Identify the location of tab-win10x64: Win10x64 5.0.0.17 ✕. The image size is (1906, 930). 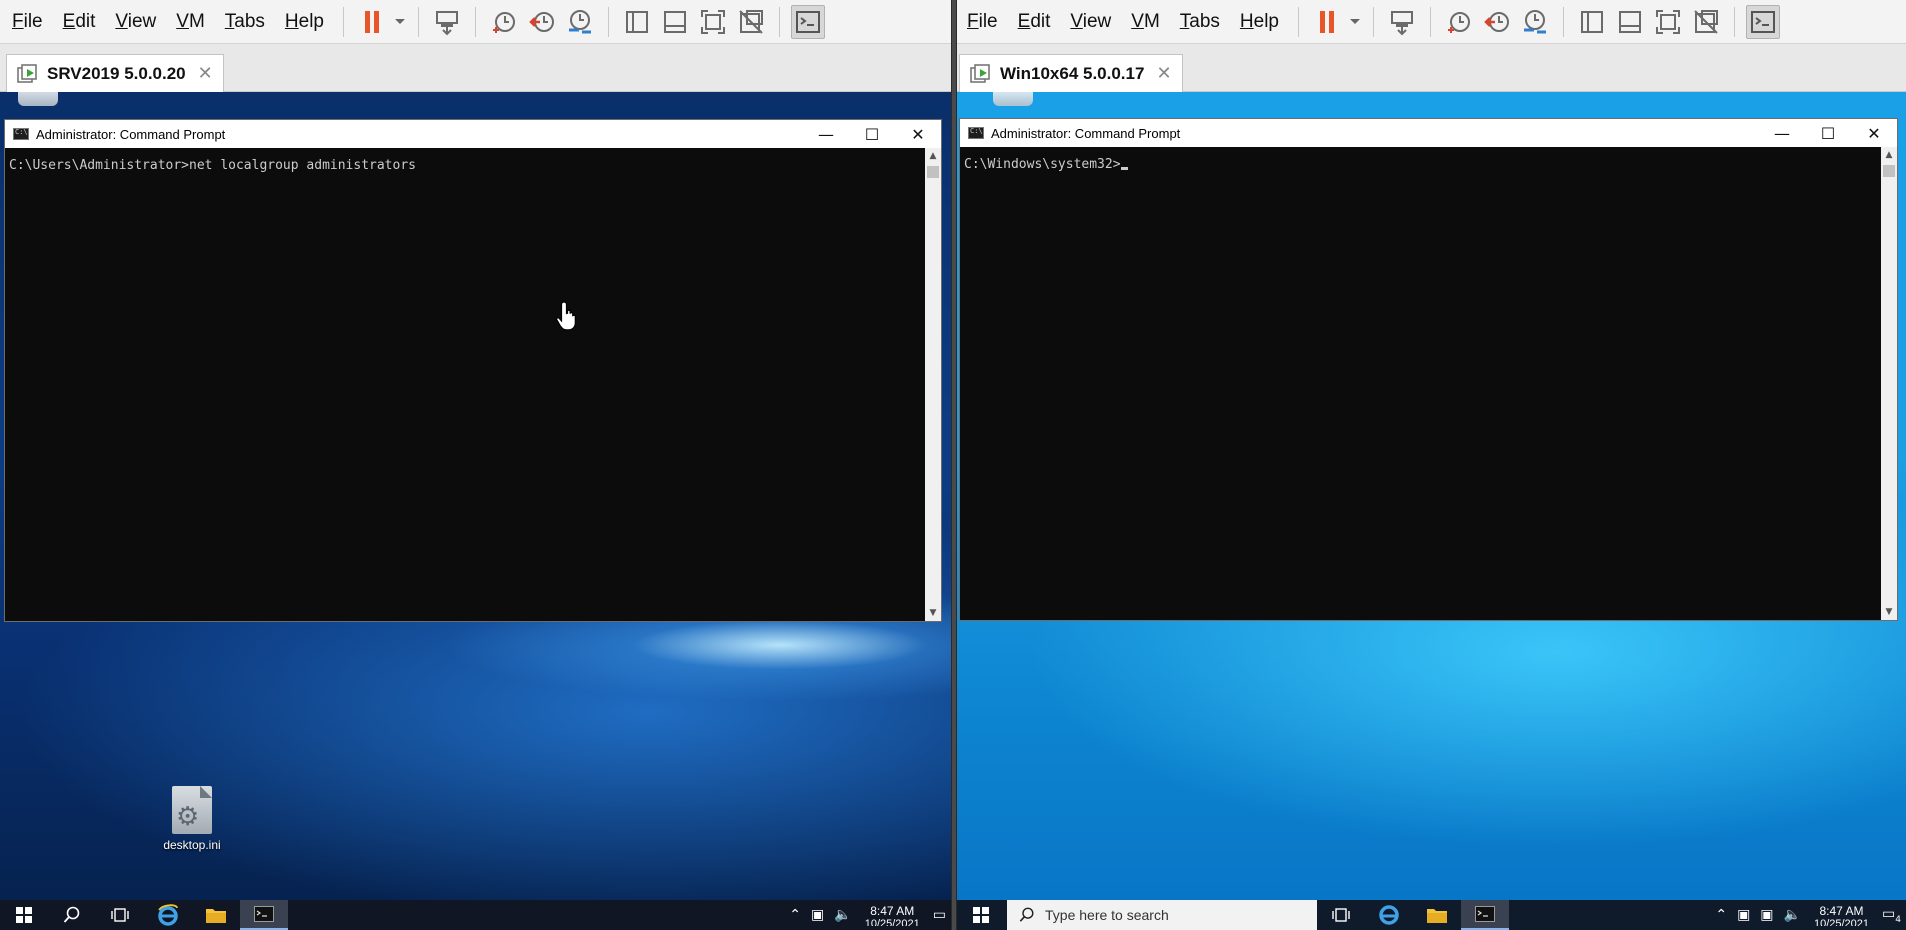
(1071, 73).